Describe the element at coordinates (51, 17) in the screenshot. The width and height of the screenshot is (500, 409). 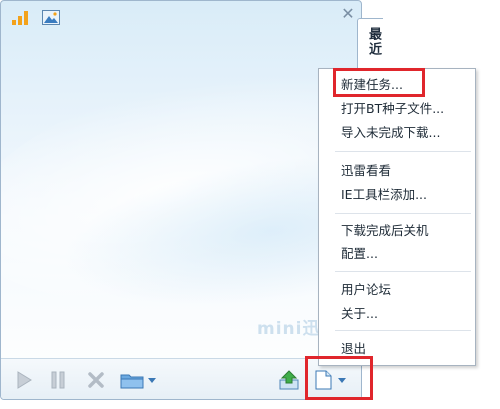
I see `picture-icon` at that location.